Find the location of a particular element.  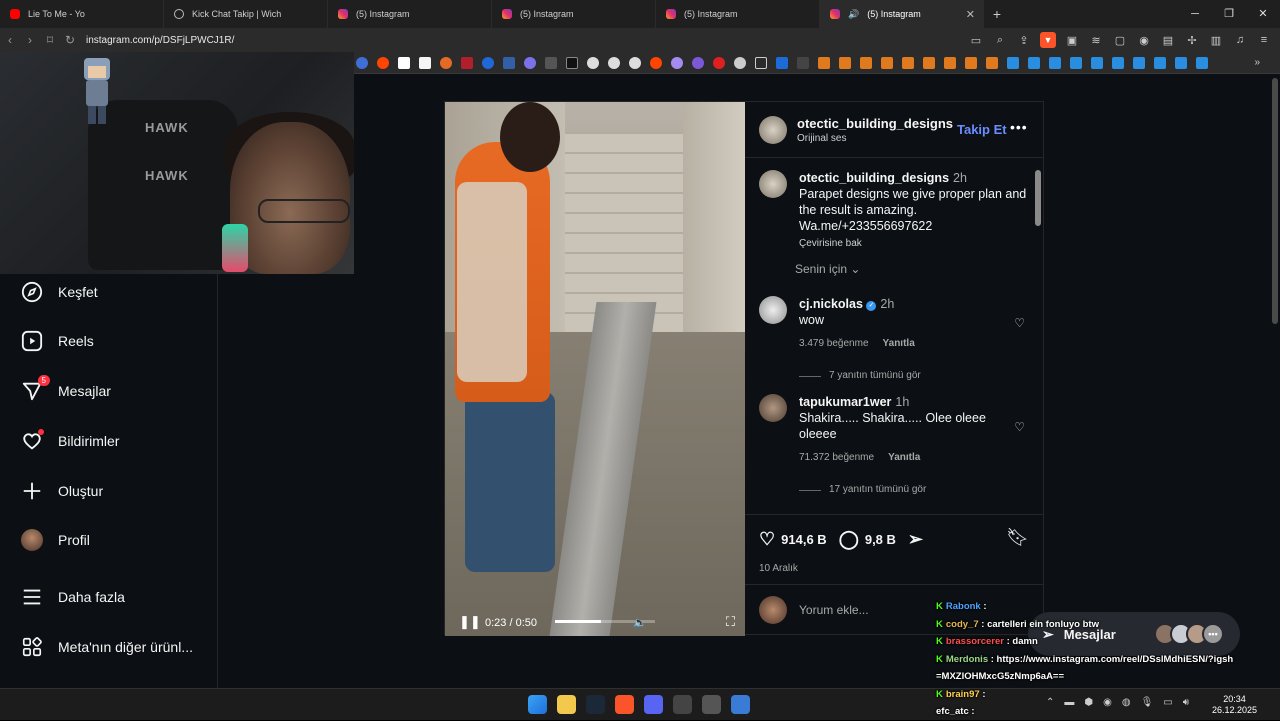

menu-icon: ≡ is located at coordinates (1264, 40).